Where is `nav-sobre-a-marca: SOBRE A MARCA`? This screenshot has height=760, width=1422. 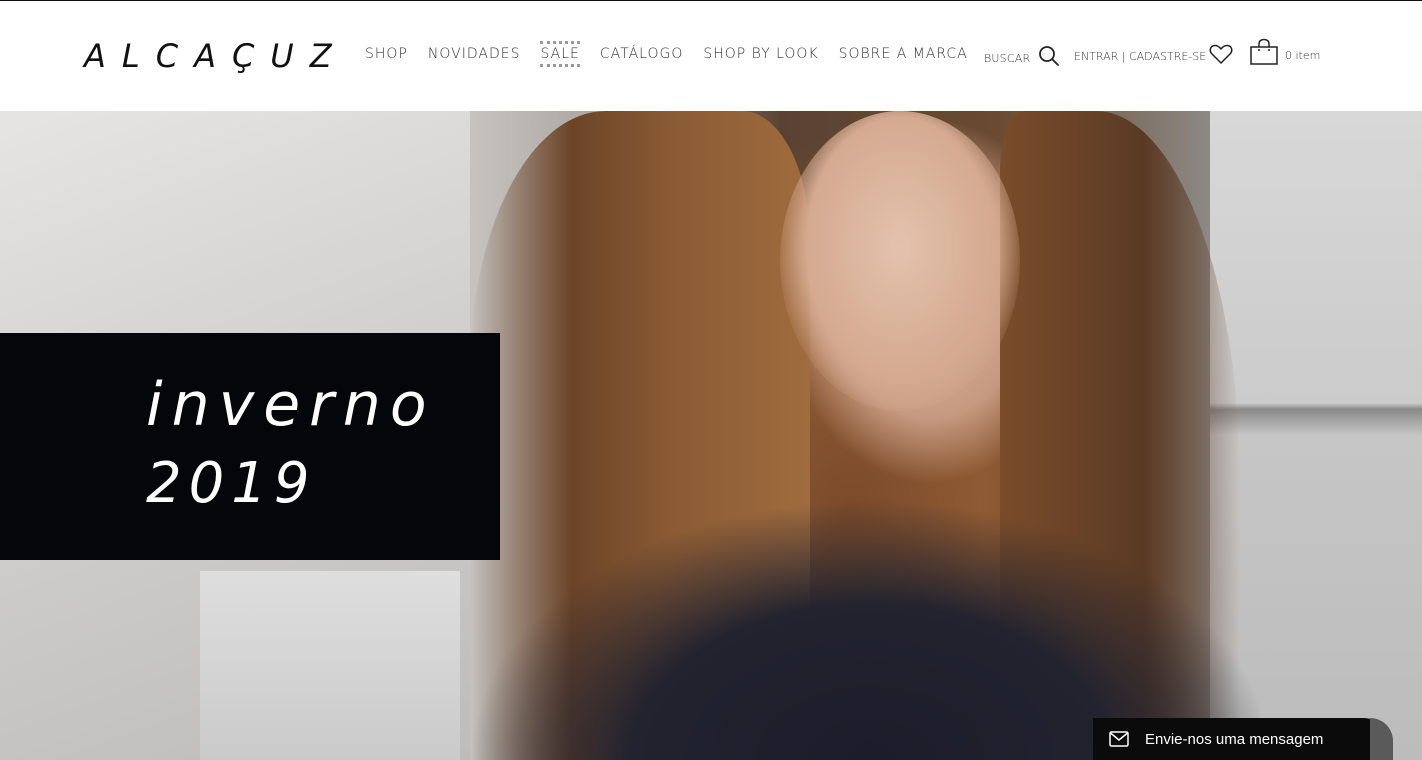 nav-sobre-a-marca: SOBRE A MARCA is located at coordinates (903, 56).